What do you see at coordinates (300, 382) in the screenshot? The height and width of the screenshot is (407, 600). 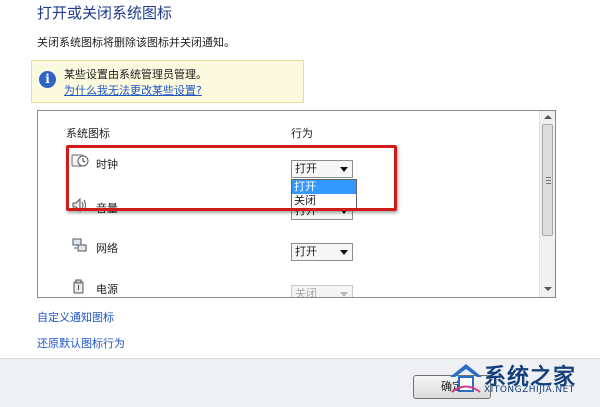 I see `dialog-footer: 确定 系统之家 XITONGZHIJIA.NET` at bounding box center [300, 382].